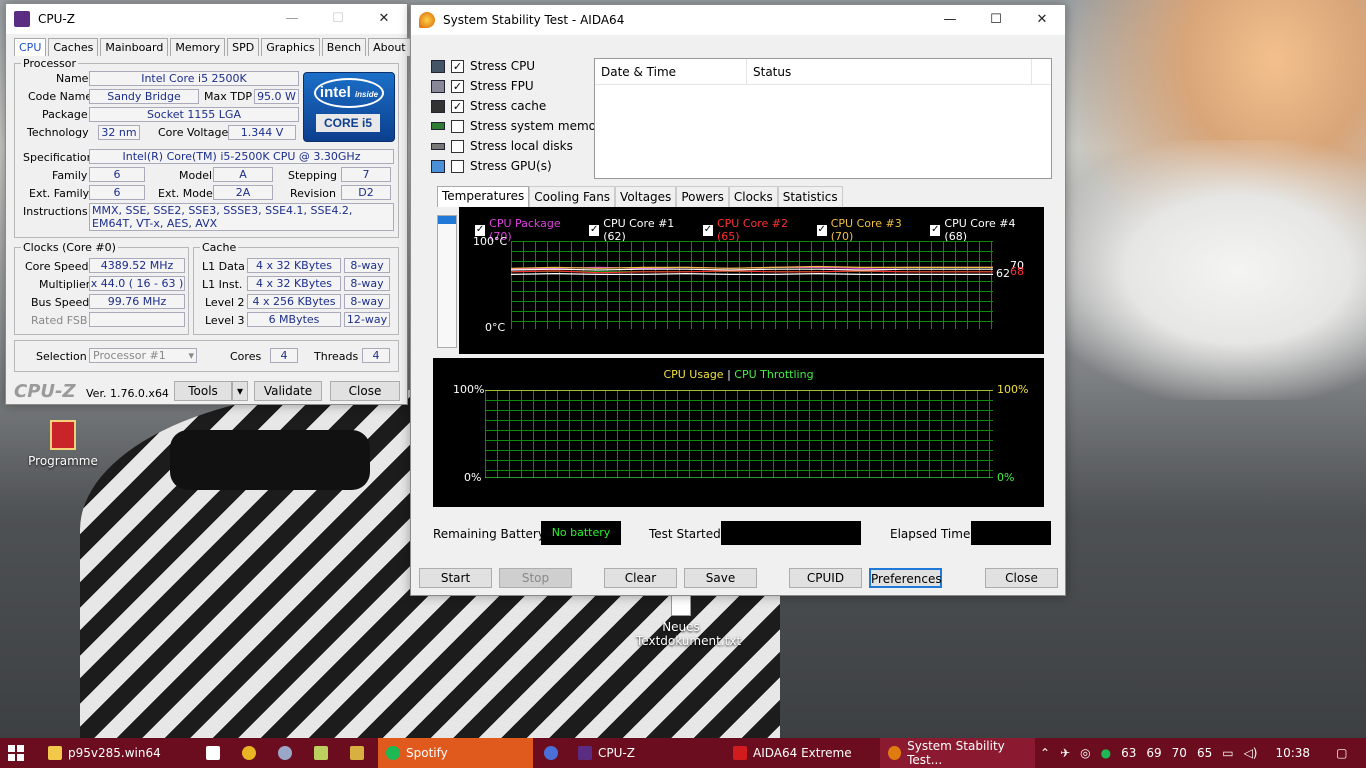 The image size is (1366, 768). What do you see at coordinates (738, 20) in the screenshot?
I see `aida-titlebar: System Stability Test - AIDA64 — ☐ ✕` at bounding box center [738, 20].